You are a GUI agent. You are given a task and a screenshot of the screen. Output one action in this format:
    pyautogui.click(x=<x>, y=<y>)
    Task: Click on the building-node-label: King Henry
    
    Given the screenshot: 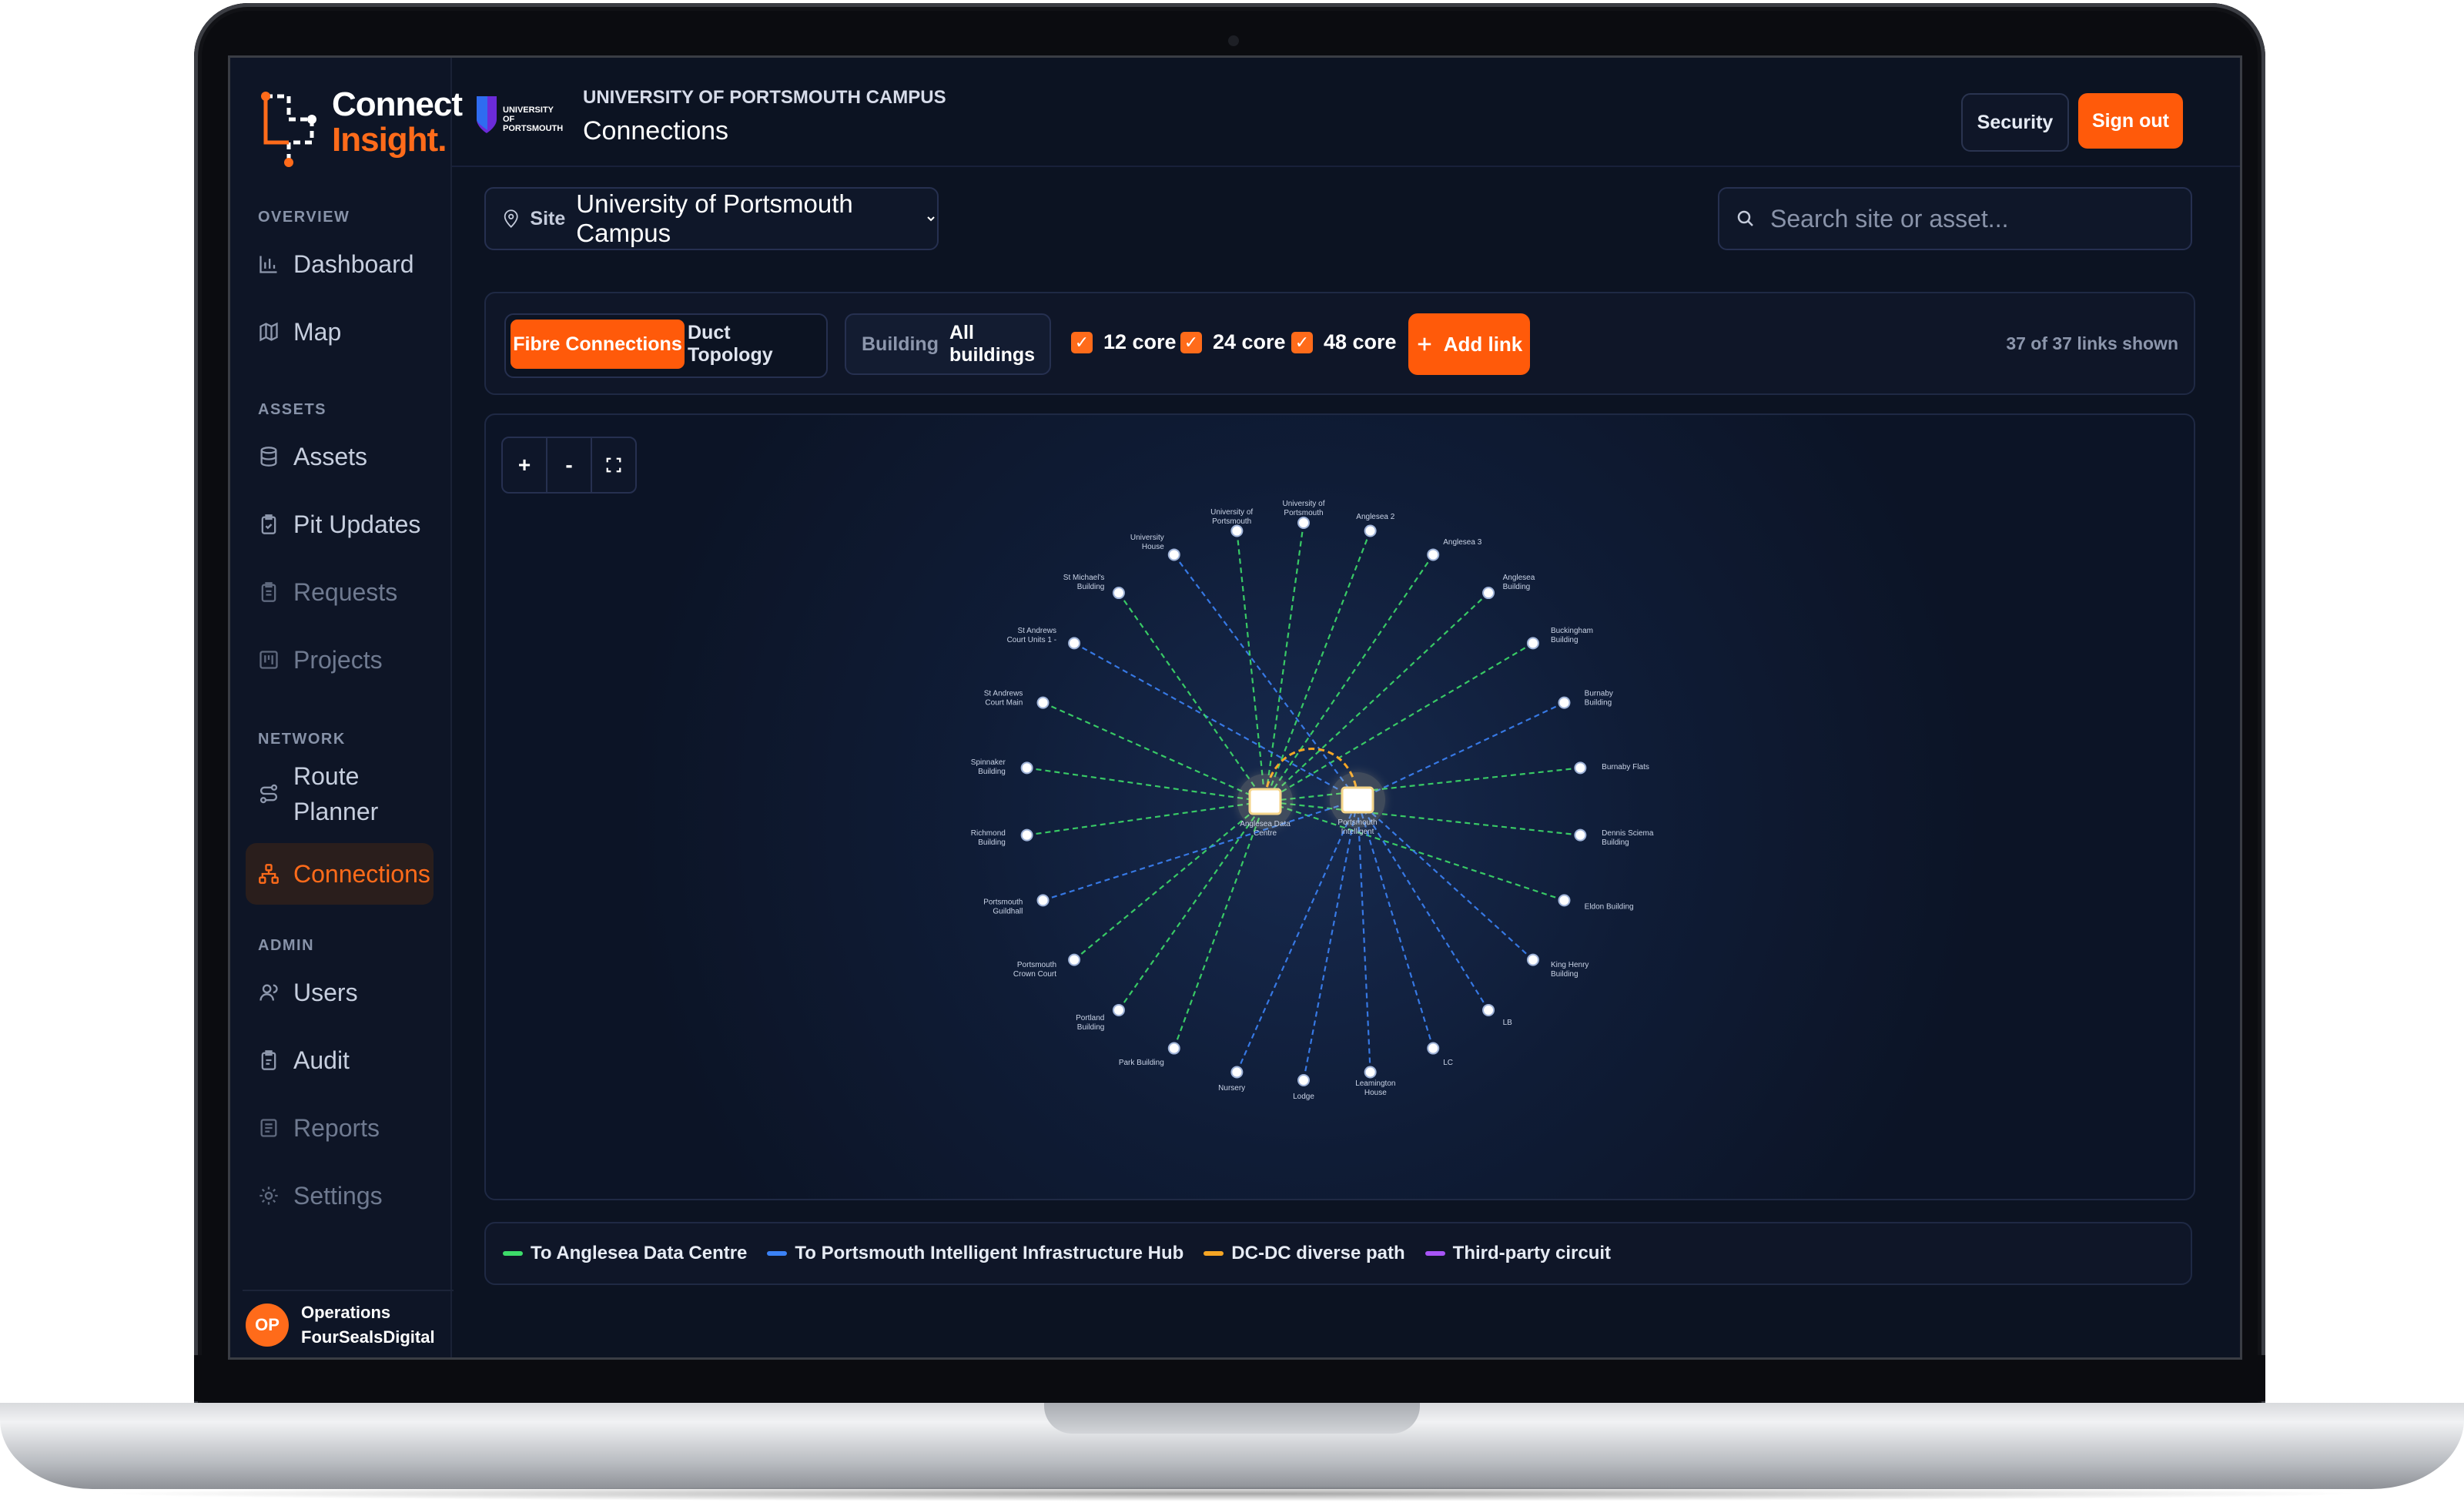 What is the action you would take?
    pyautogui.click(x=1570, y=965)
    